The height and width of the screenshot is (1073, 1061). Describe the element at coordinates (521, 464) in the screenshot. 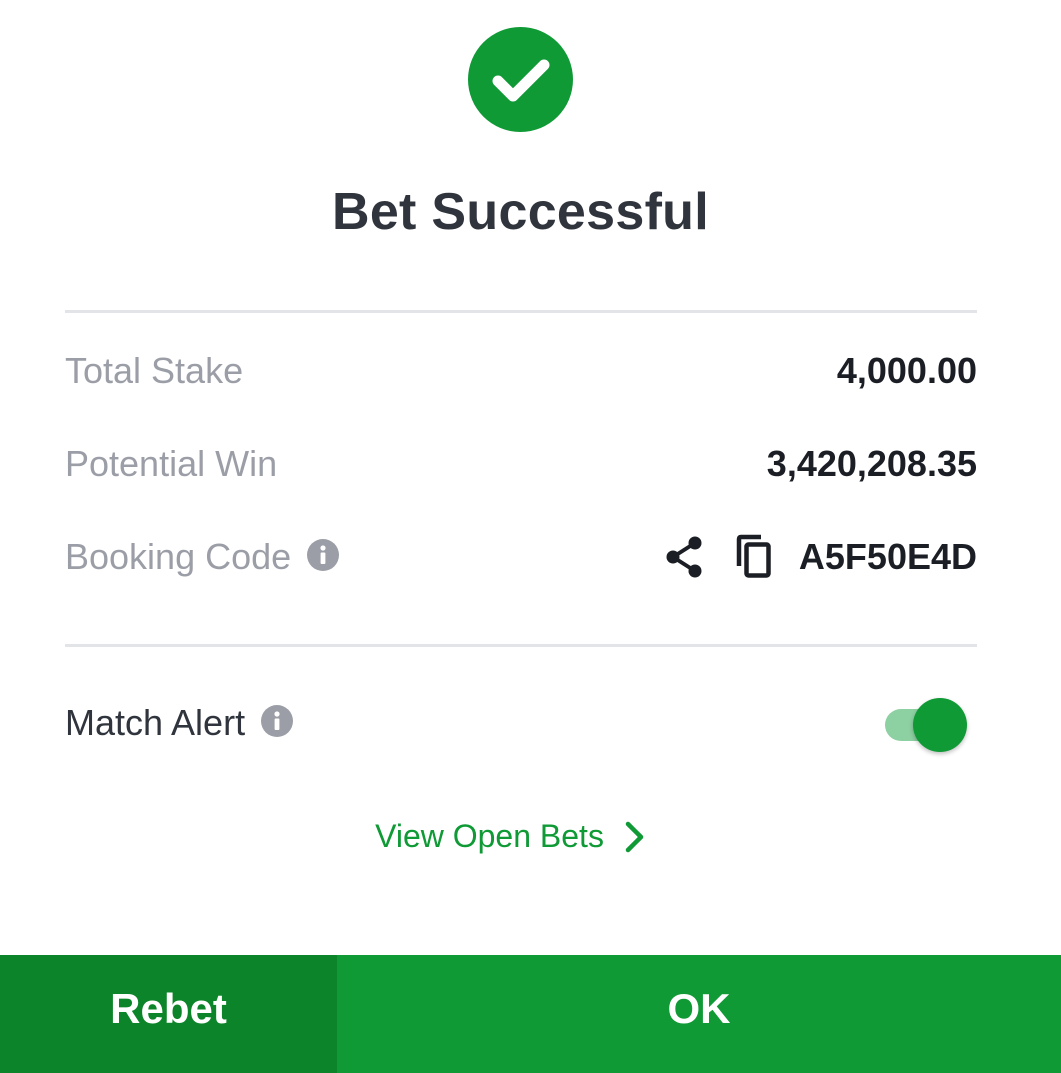

I see `potential-win-row: Potential Win 3,420,208.35` at that location.